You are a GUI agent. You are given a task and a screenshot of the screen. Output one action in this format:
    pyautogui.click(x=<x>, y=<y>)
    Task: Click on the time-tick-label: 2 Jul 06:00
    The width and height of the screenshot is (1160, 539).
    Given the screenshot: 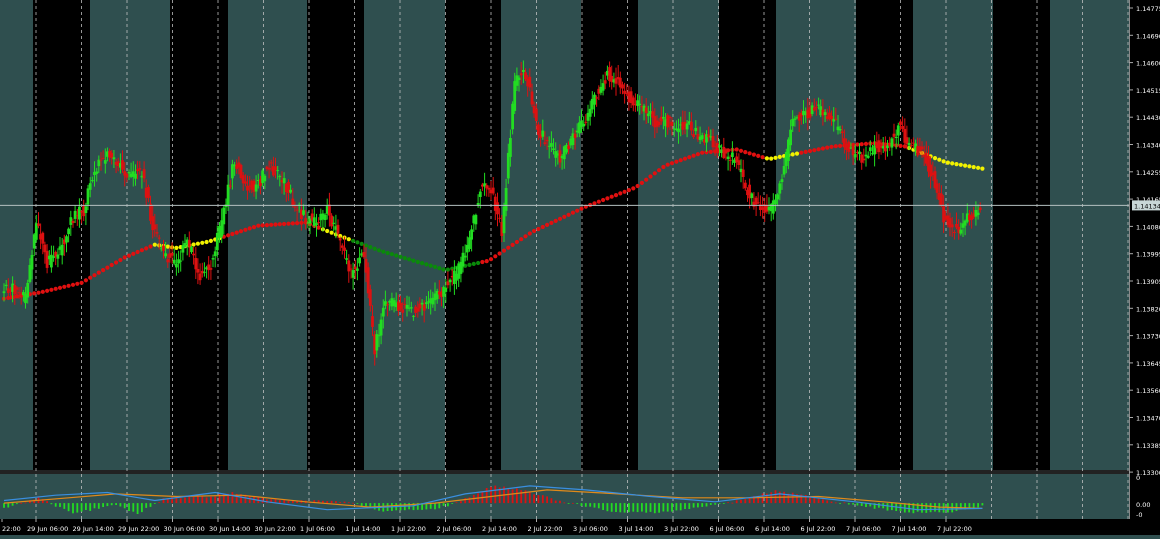 What is the action you would take?
    pyautogui.click(x=454, y=529)
    